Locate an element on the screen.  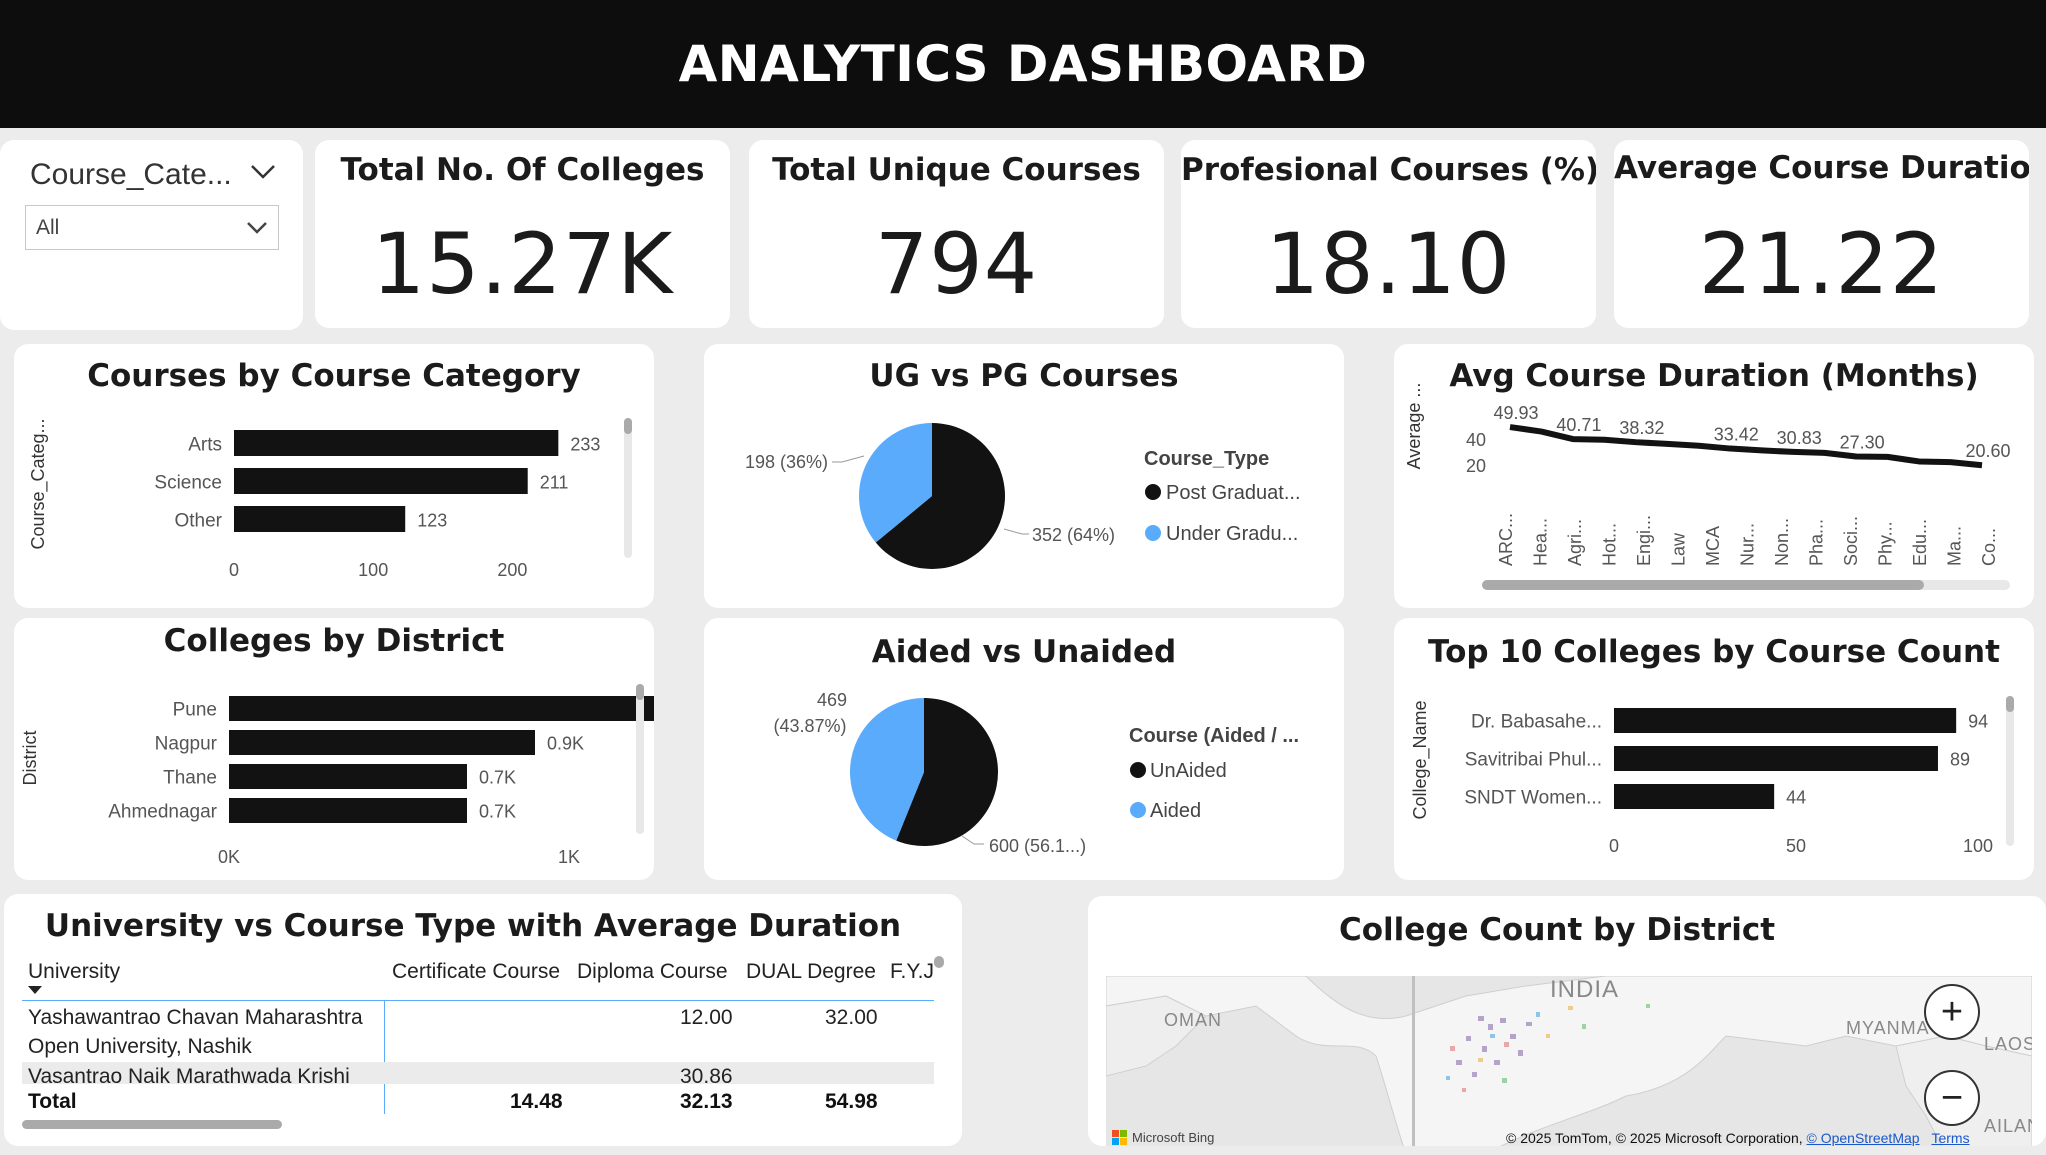
category-label: Law is located at coordinates (1679, 549).